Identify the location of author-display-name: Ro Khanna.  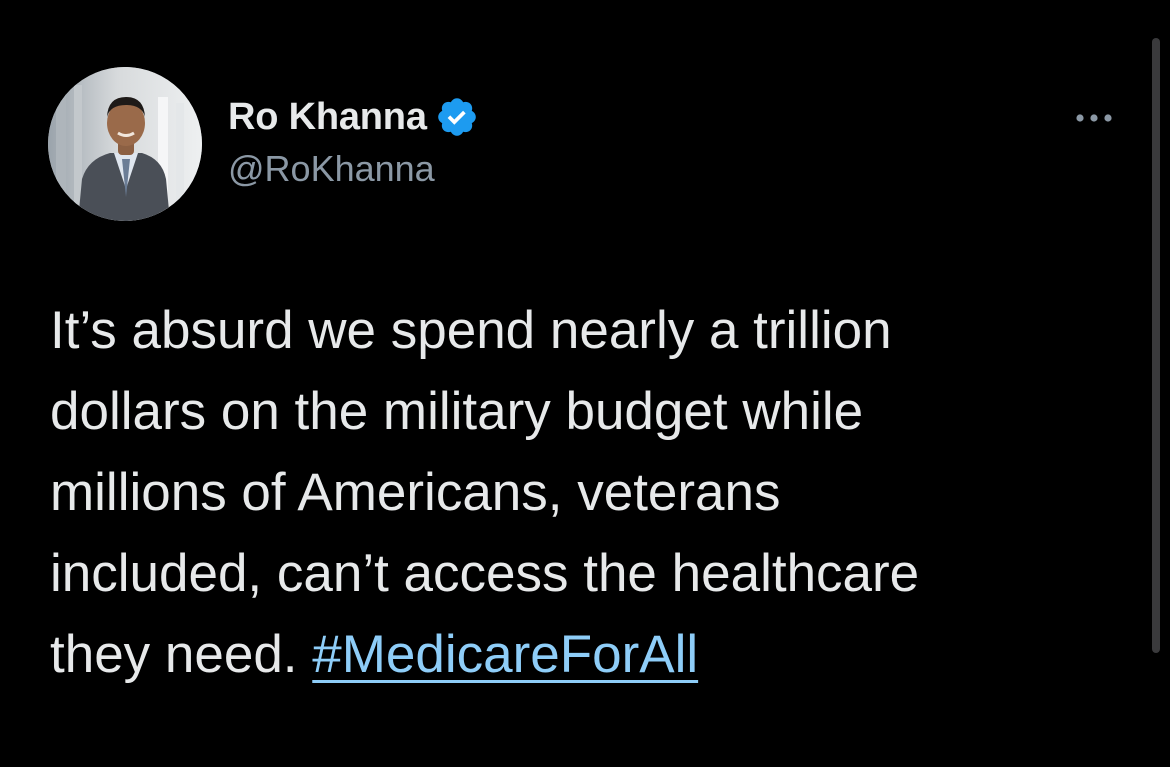
(327, 117).